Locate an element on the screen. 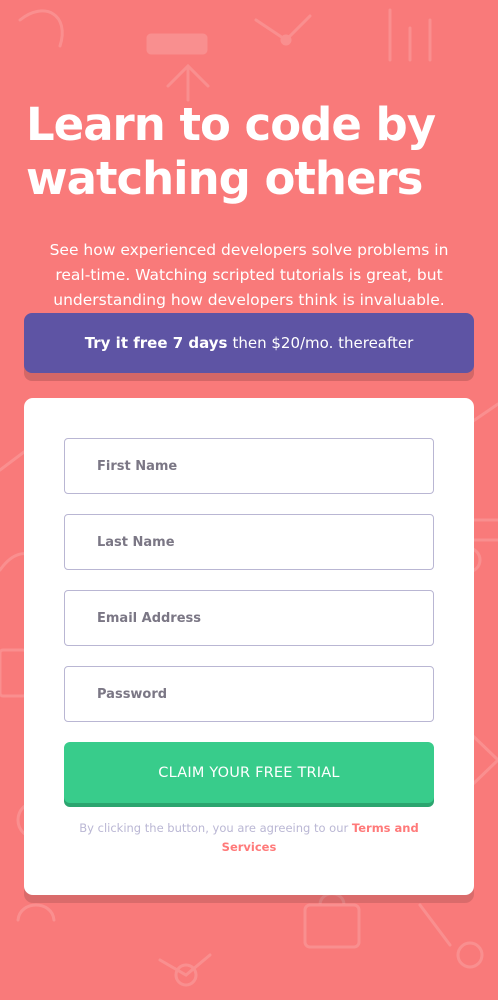  last-name-field is located at coordinates (249, 542).